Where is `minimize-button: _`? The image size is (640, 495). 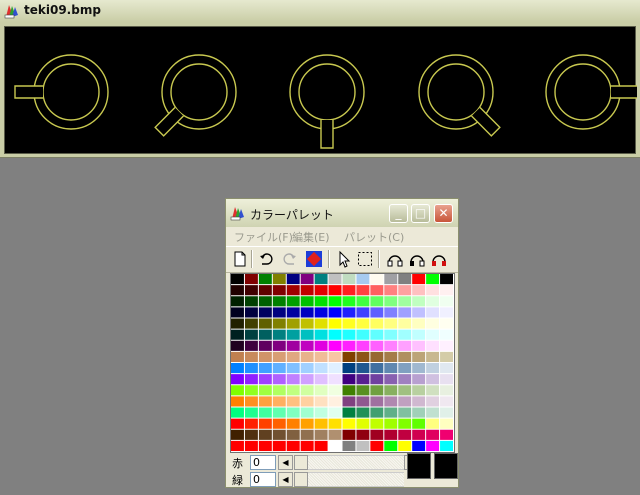
minimize-button: _ is located at coordinates (398, 213).